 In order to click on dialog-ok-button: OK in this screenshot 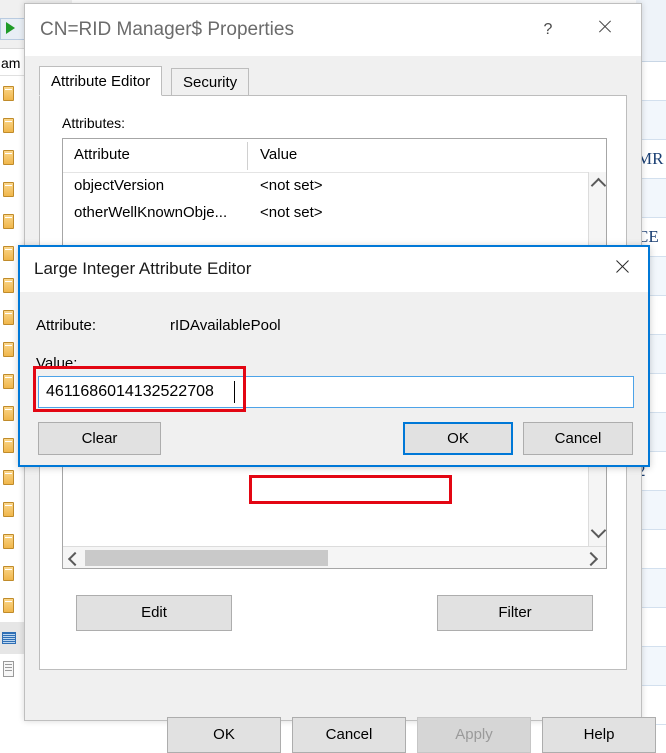, I will do `click(458, 438)`.